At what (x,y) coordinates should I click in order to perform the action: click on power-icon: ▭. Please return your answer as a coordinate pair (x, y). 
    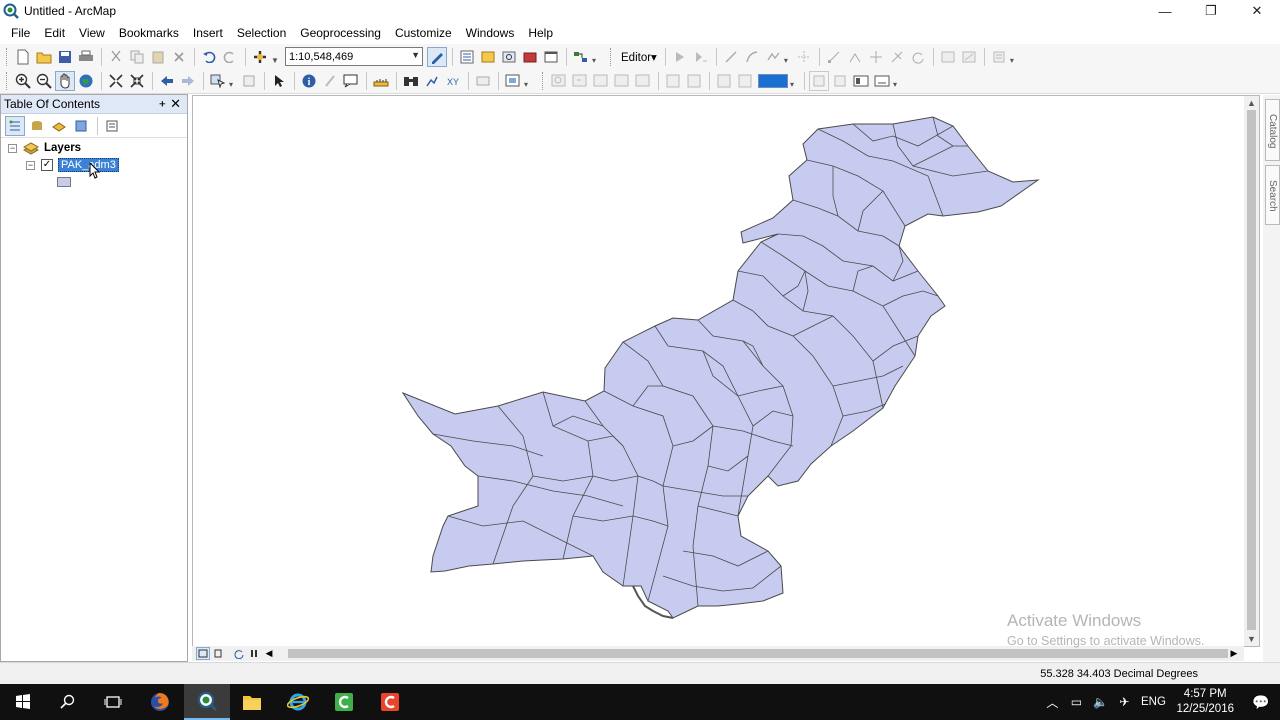
    Looking at the image, I should click on (1076, 702).